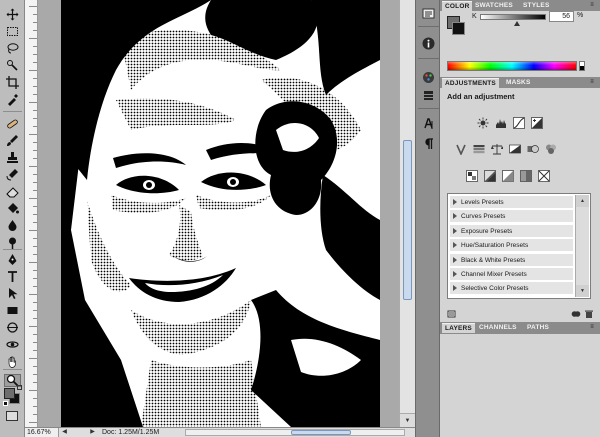  I want to click on tab-masks: MASKS, so click(518, 83).